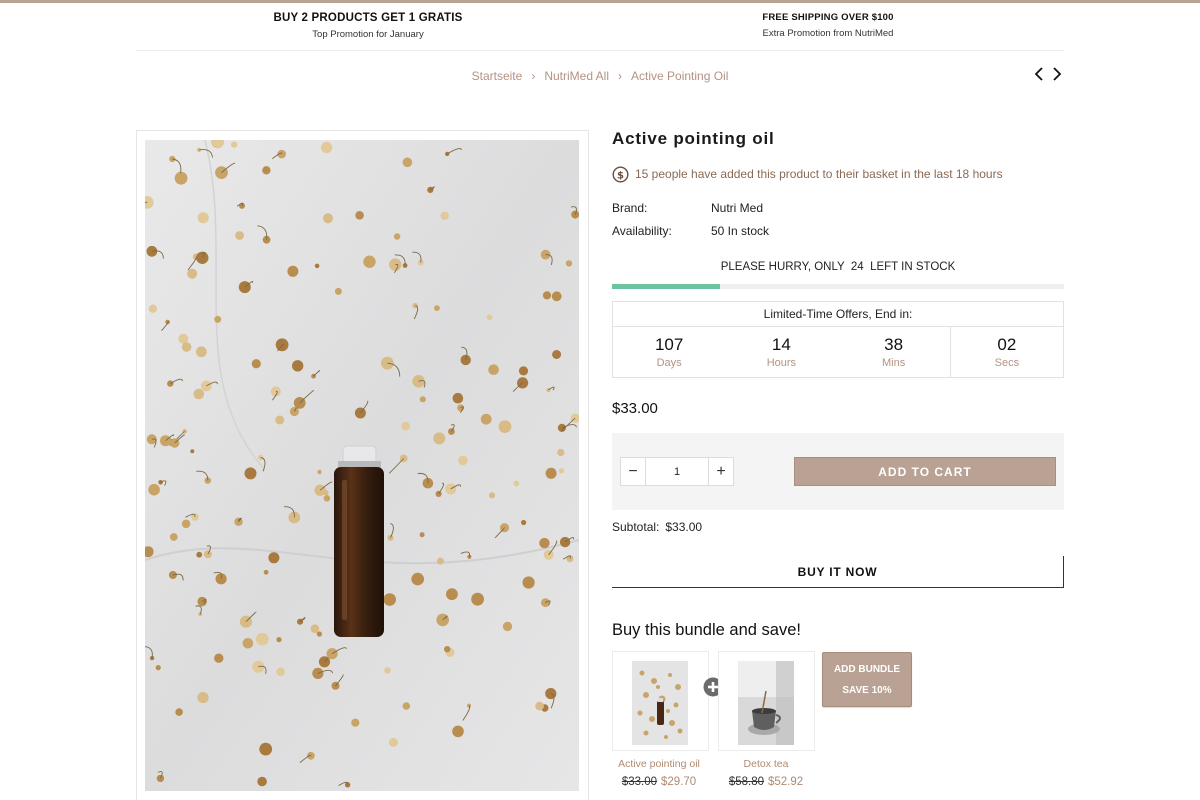 The width and height of the screenshot is (1200, 800). Describe the element at coordinates (838, 267) in the screenshot. I see `stock-urgency-text: PLEASE HURRY, ONLY 24 LEFT IN STOCK` at that location.